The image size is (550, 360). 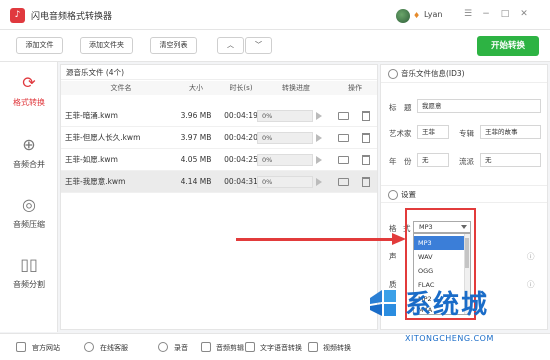 I want to click on menu-icon: ☰, so click(x=468, y=14).